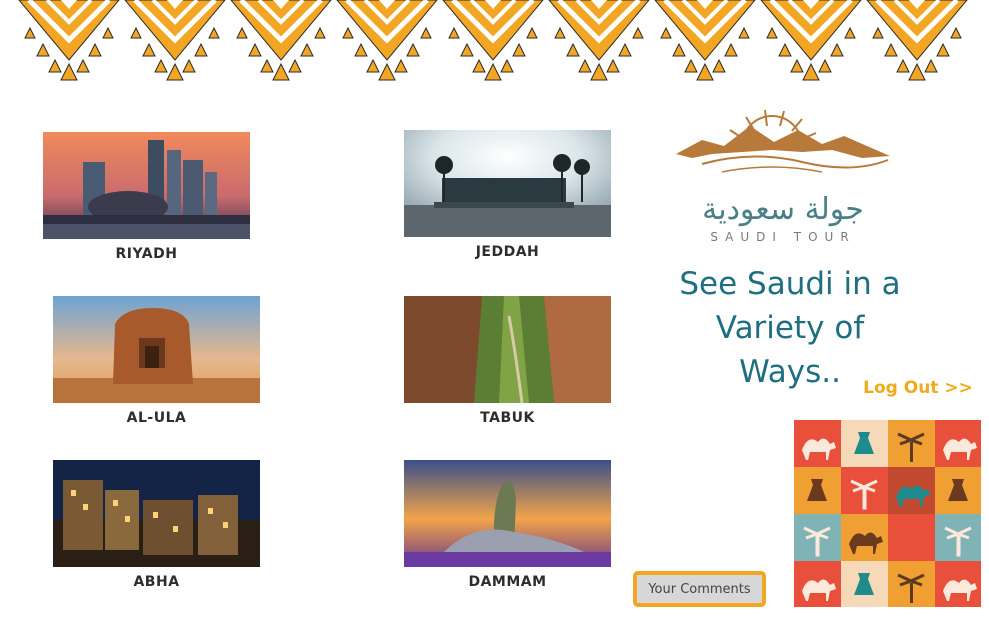  Describe the element at coordinates (507, 418) in the screenshot. I see `city-name-tabuk: TABUK` at that location.